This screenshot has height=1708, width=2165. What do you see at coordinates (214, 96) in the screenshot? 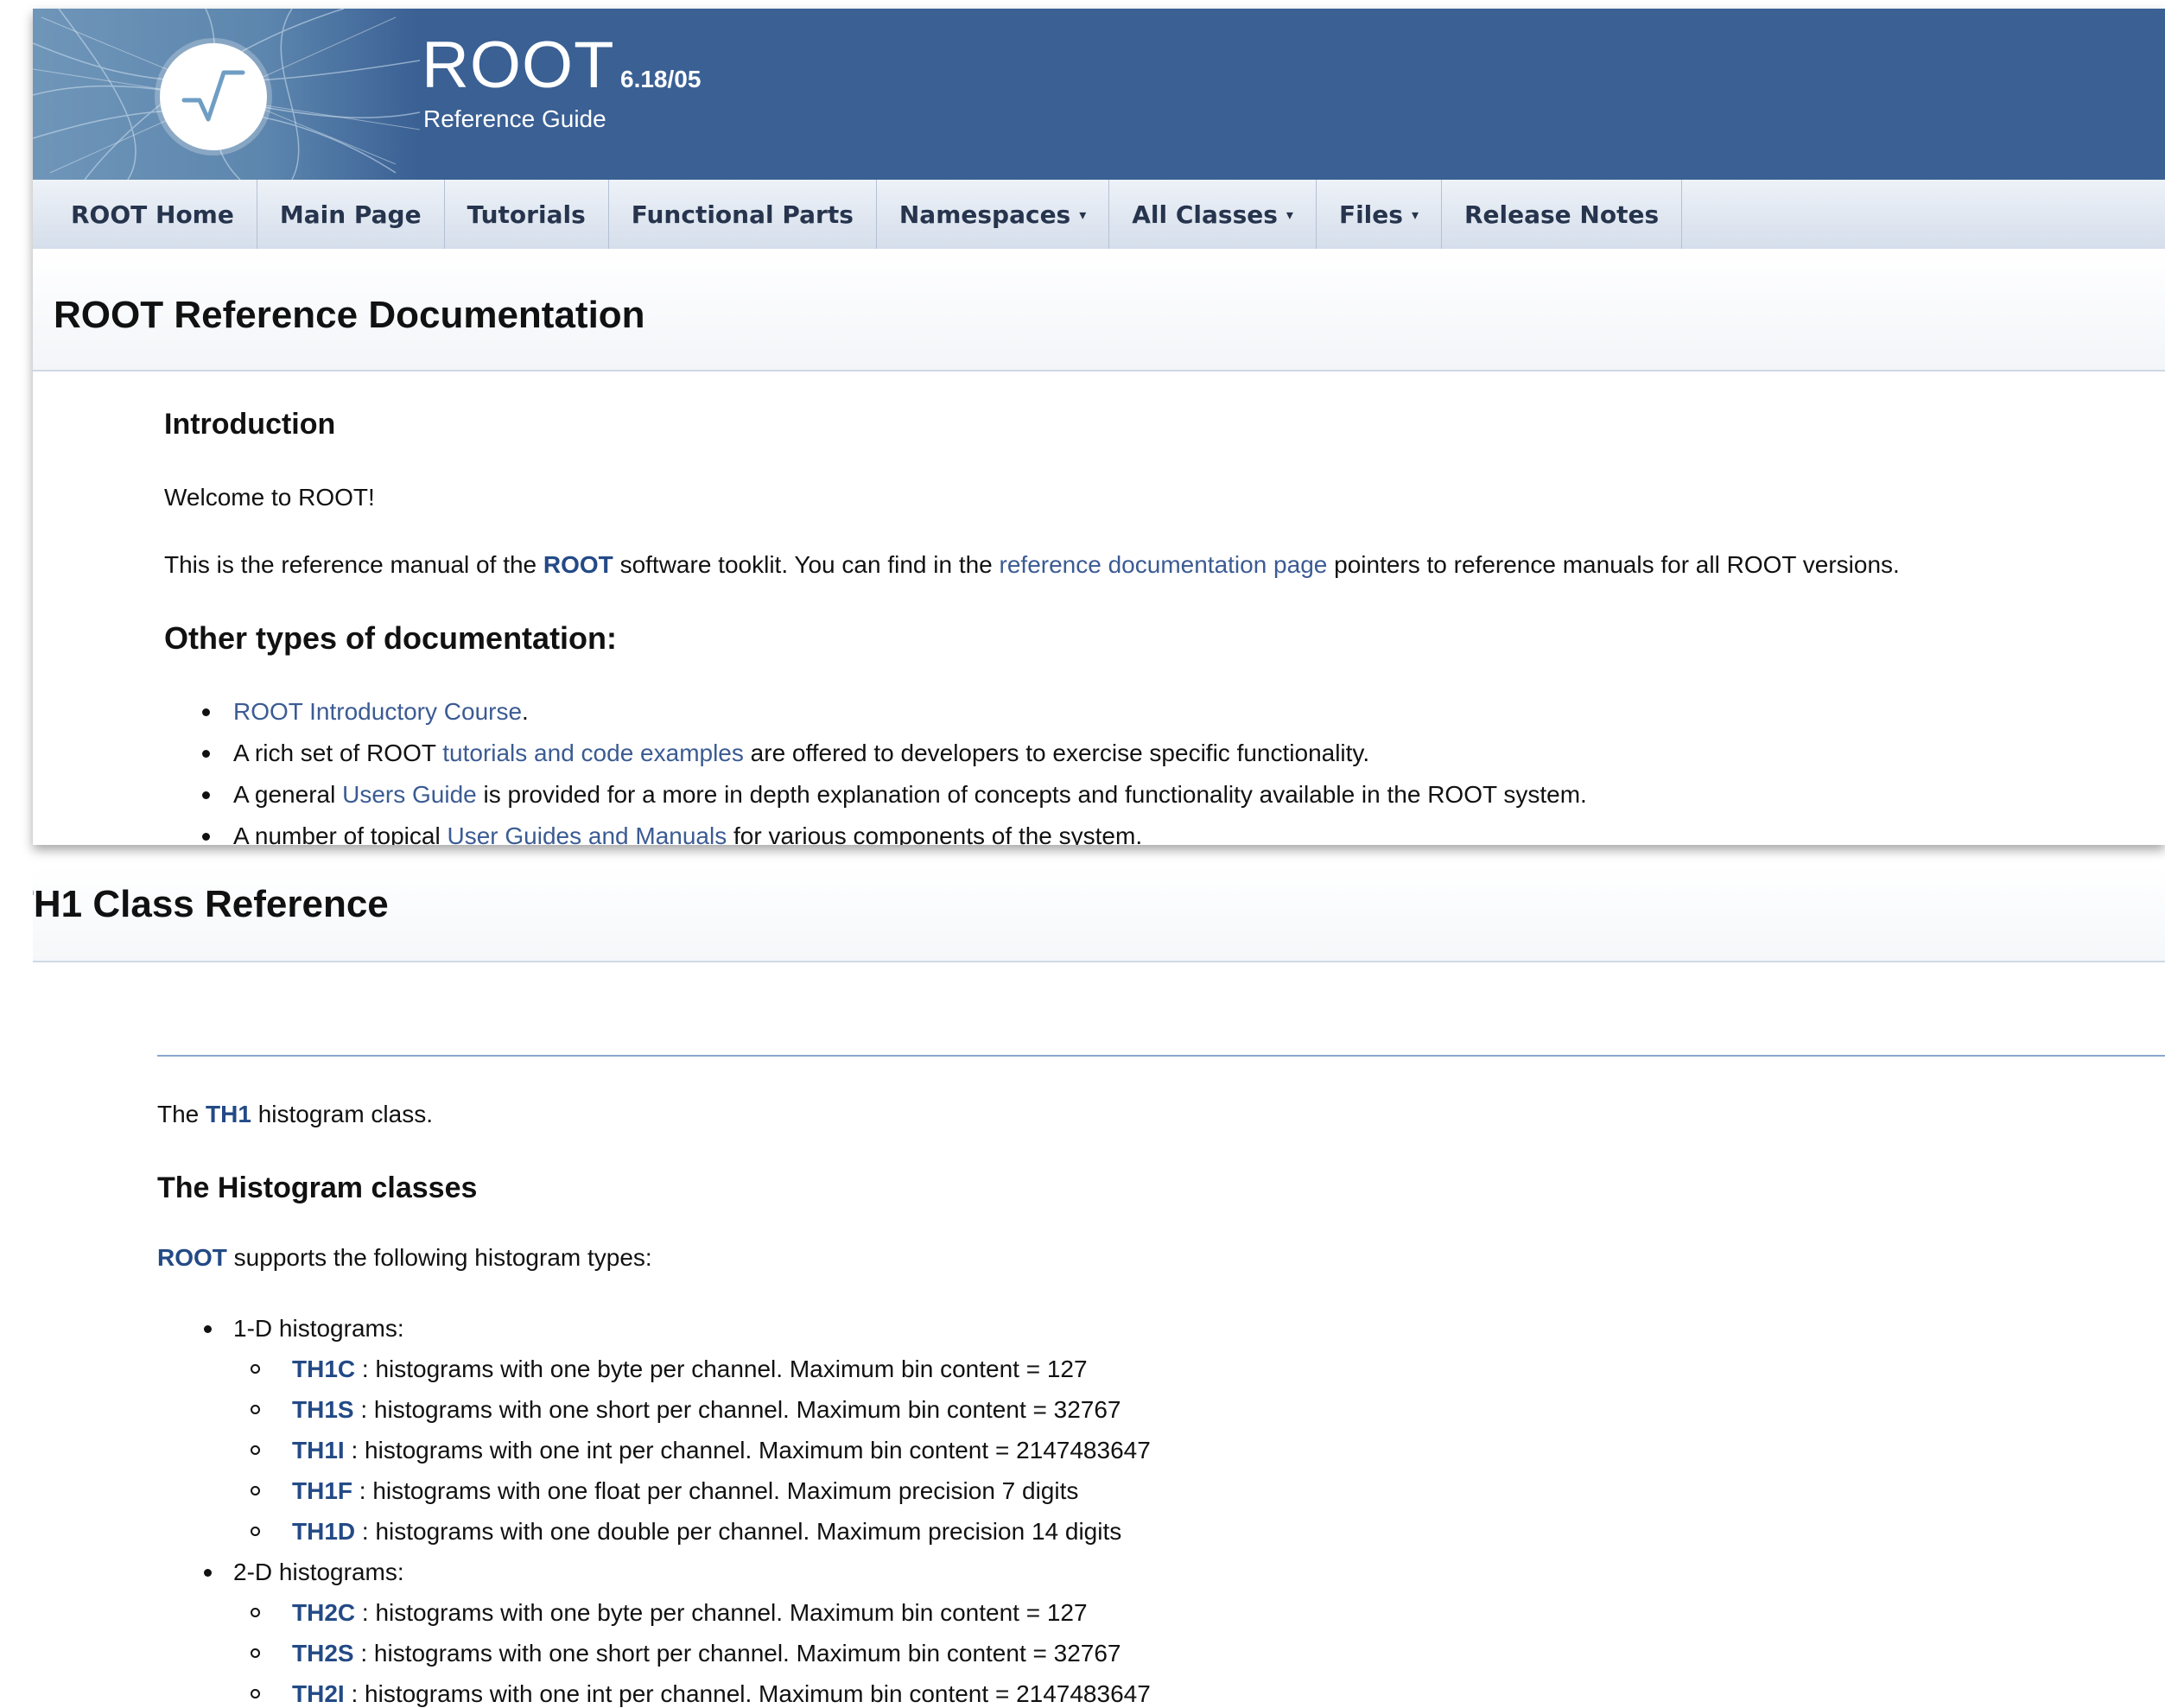
I see `root-logo-icon` at bounding box center [214, 96].